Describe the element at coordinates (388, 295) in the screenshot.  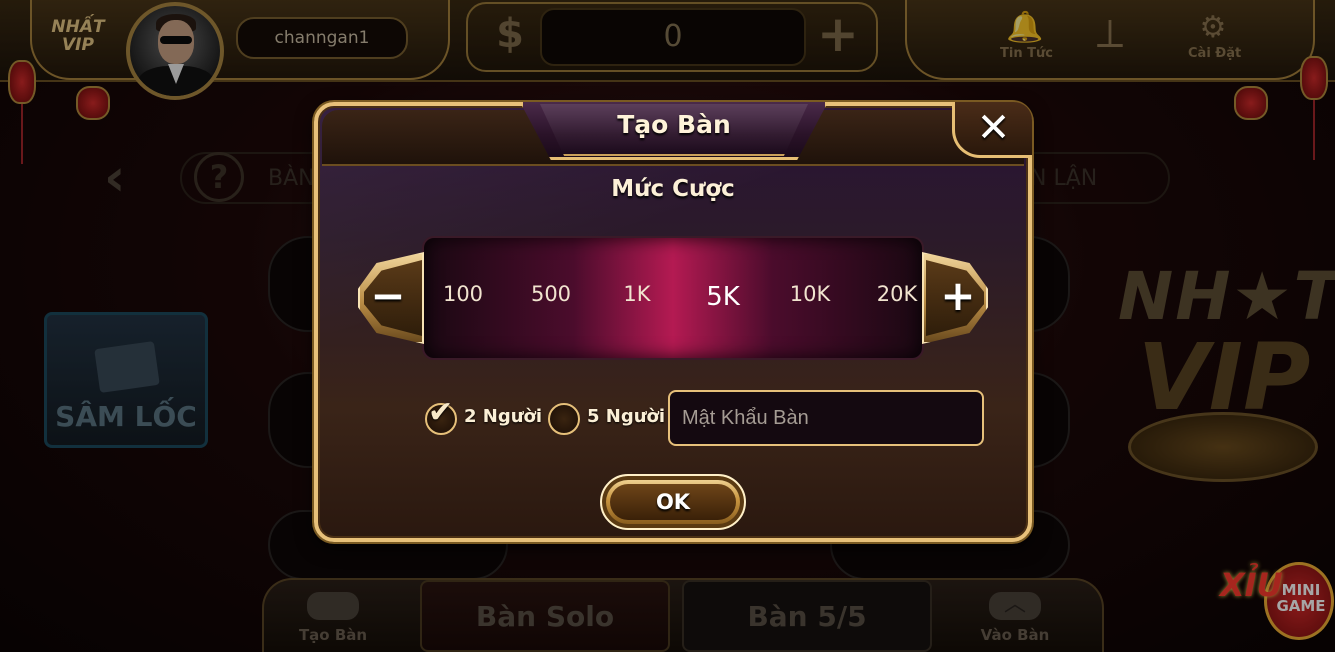
I see `minus-icon: −` at that location.